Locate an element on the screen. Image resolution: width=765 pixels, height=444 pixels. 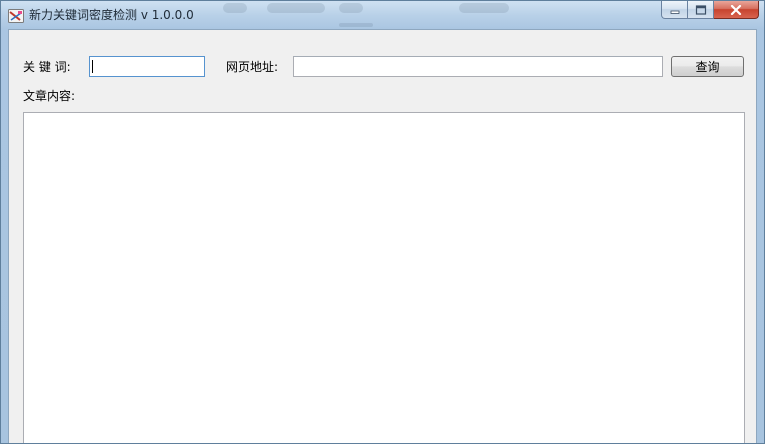
maximize-icon is located at coordinates (700, 9).